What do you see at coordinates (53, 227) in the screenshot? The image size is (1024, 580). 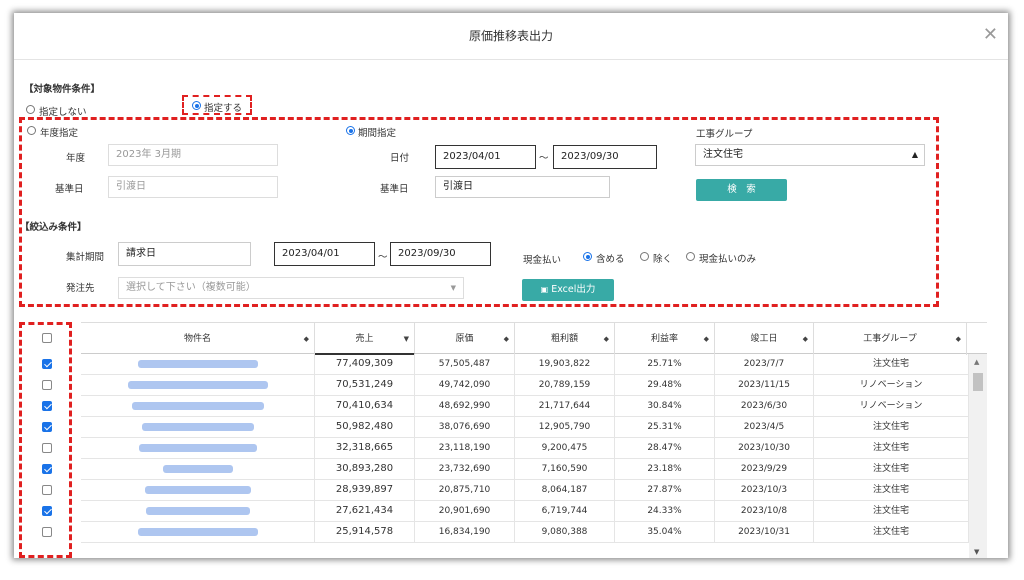 I see `filter-section-label: 【絞込み条件】` at bounding box center [53, 227].